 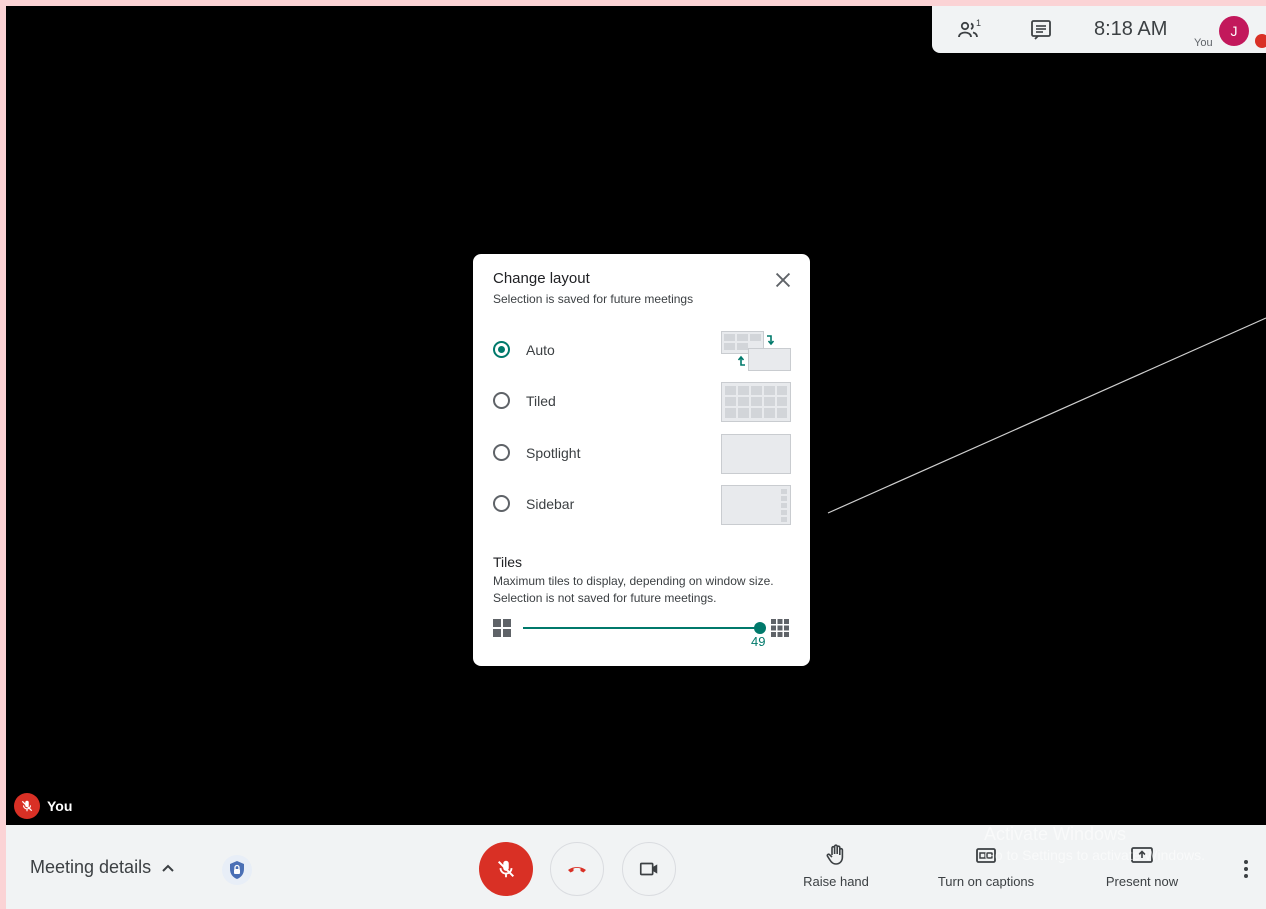 I want to click on closed-captions-icon, so click(x=986, y=855).